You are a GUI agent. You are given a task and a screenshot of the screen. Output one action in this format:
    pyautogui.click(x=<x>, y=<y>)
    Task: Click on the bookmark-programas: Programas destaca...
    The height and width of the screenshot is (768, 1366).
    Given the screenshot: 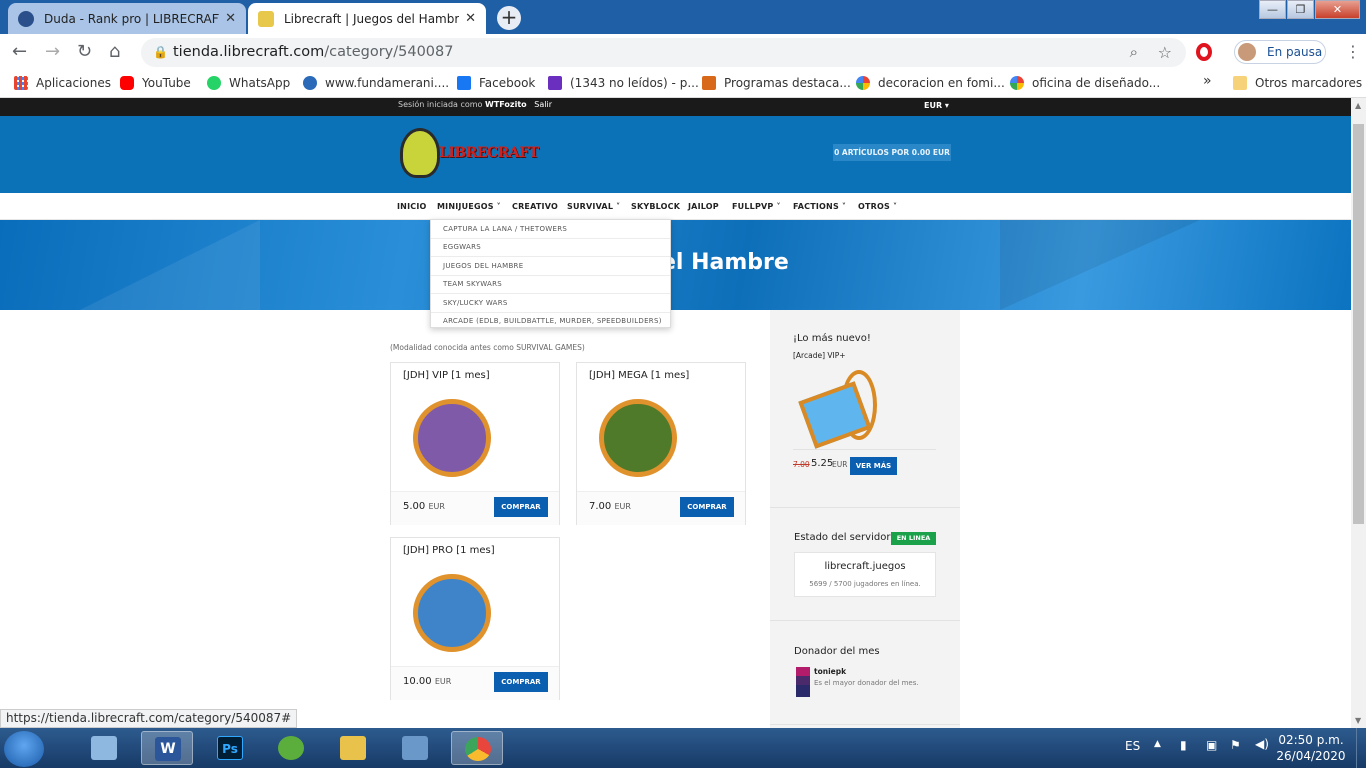 What is the action you would take?
    pyautogui.click(x=776, y=83)
    